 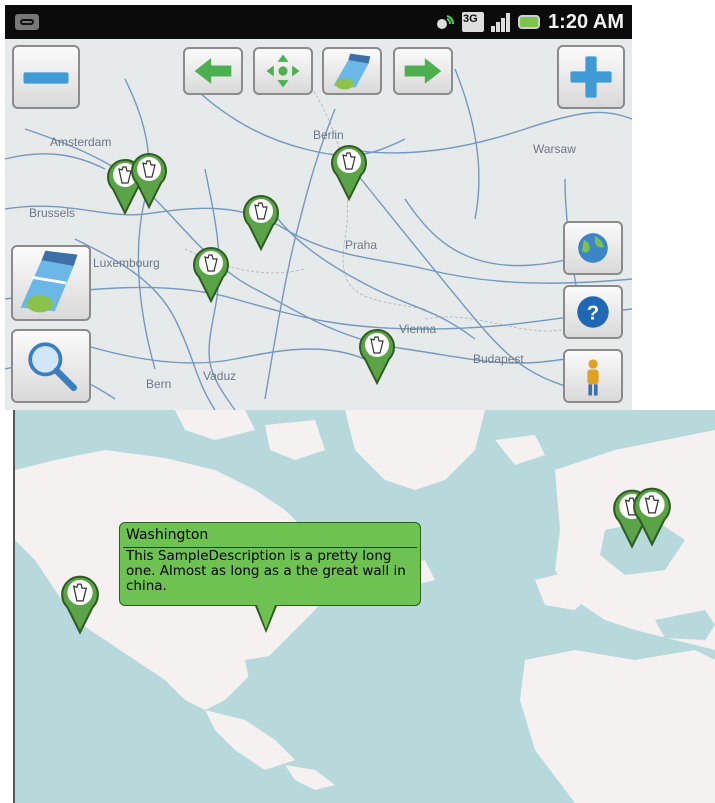 I want to click on previous-button, so click(x=213, y=71).